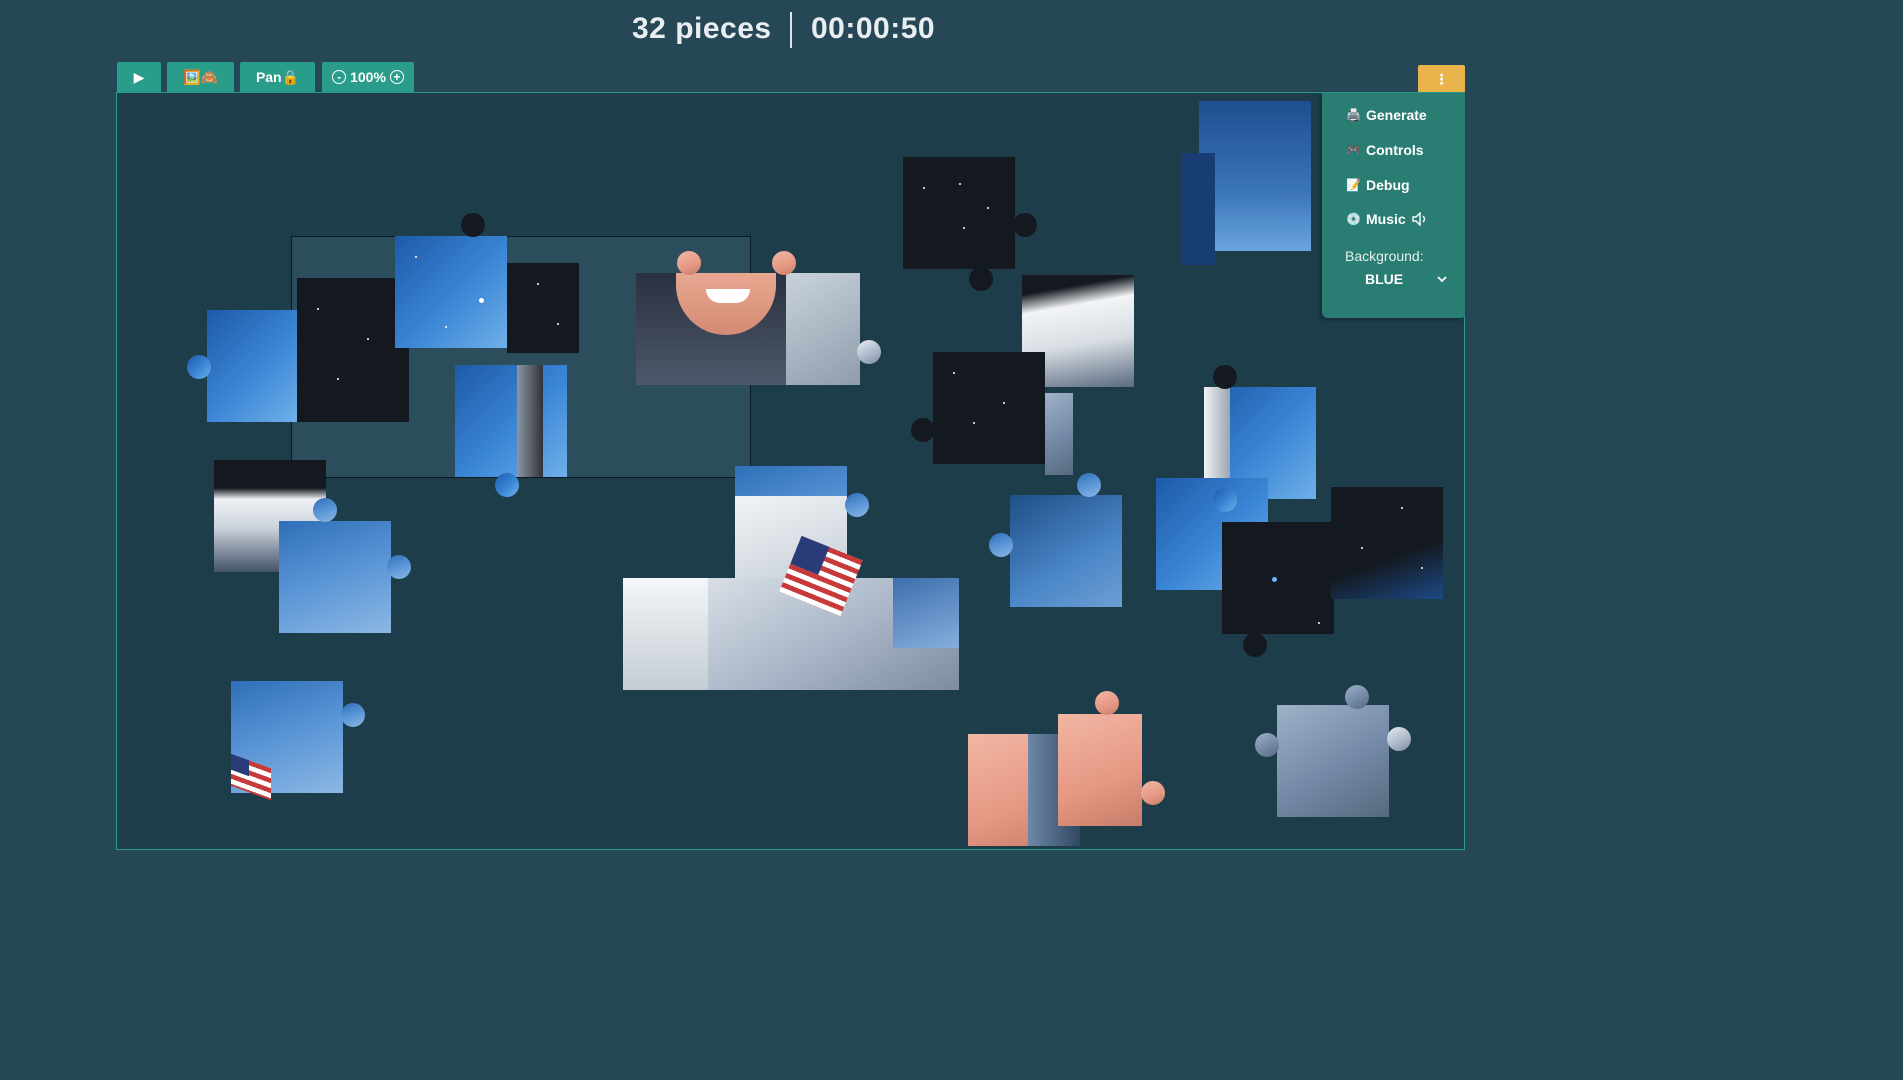  I want to click on header-divider, so click(791, 30).